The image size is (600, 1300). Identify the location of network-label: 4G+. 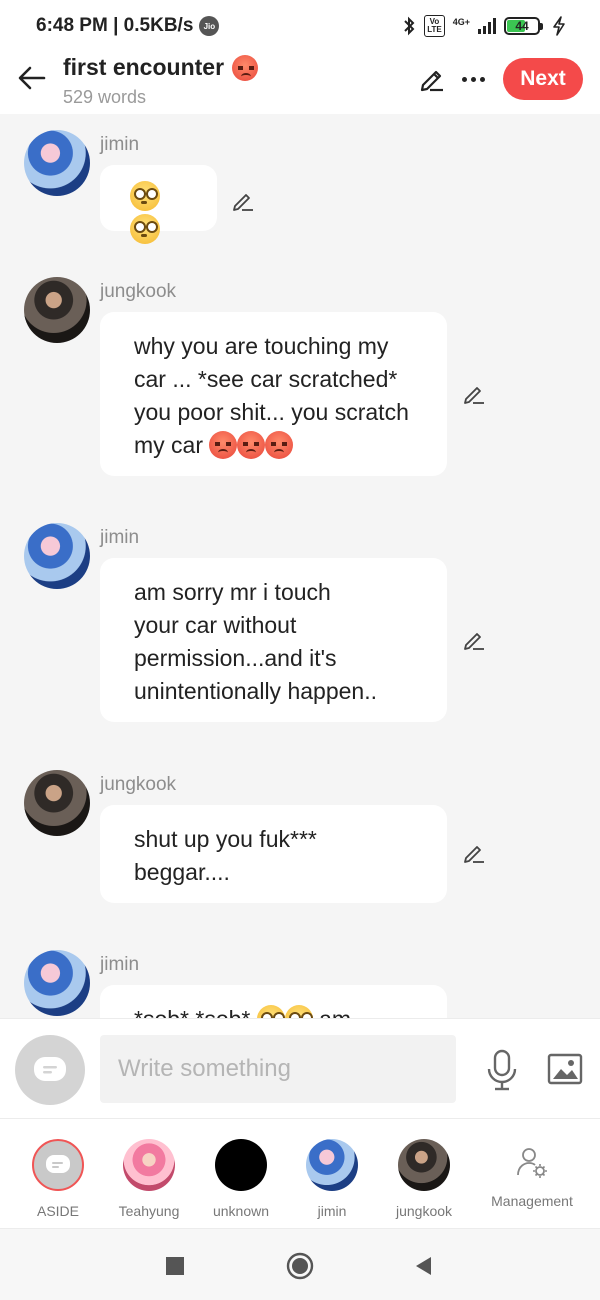
(461, 22).